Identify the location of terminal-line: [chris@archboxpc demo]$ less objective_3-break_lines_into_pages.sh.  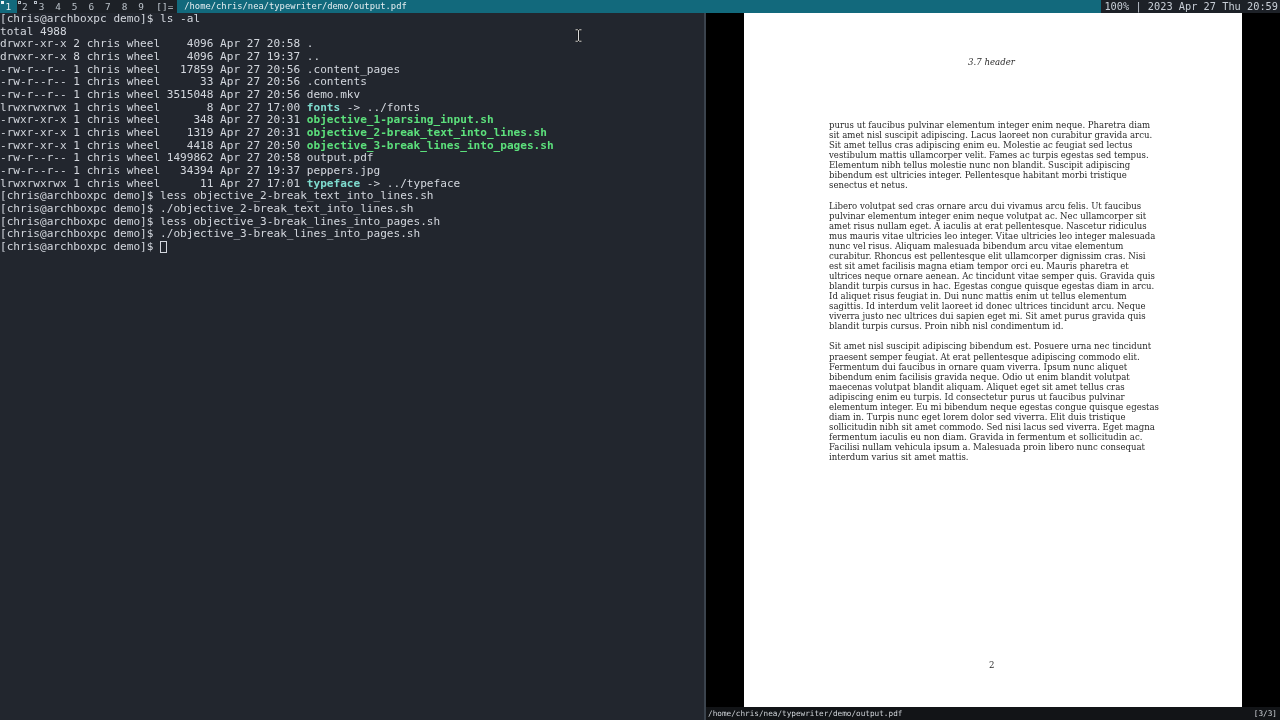
(220, 221).